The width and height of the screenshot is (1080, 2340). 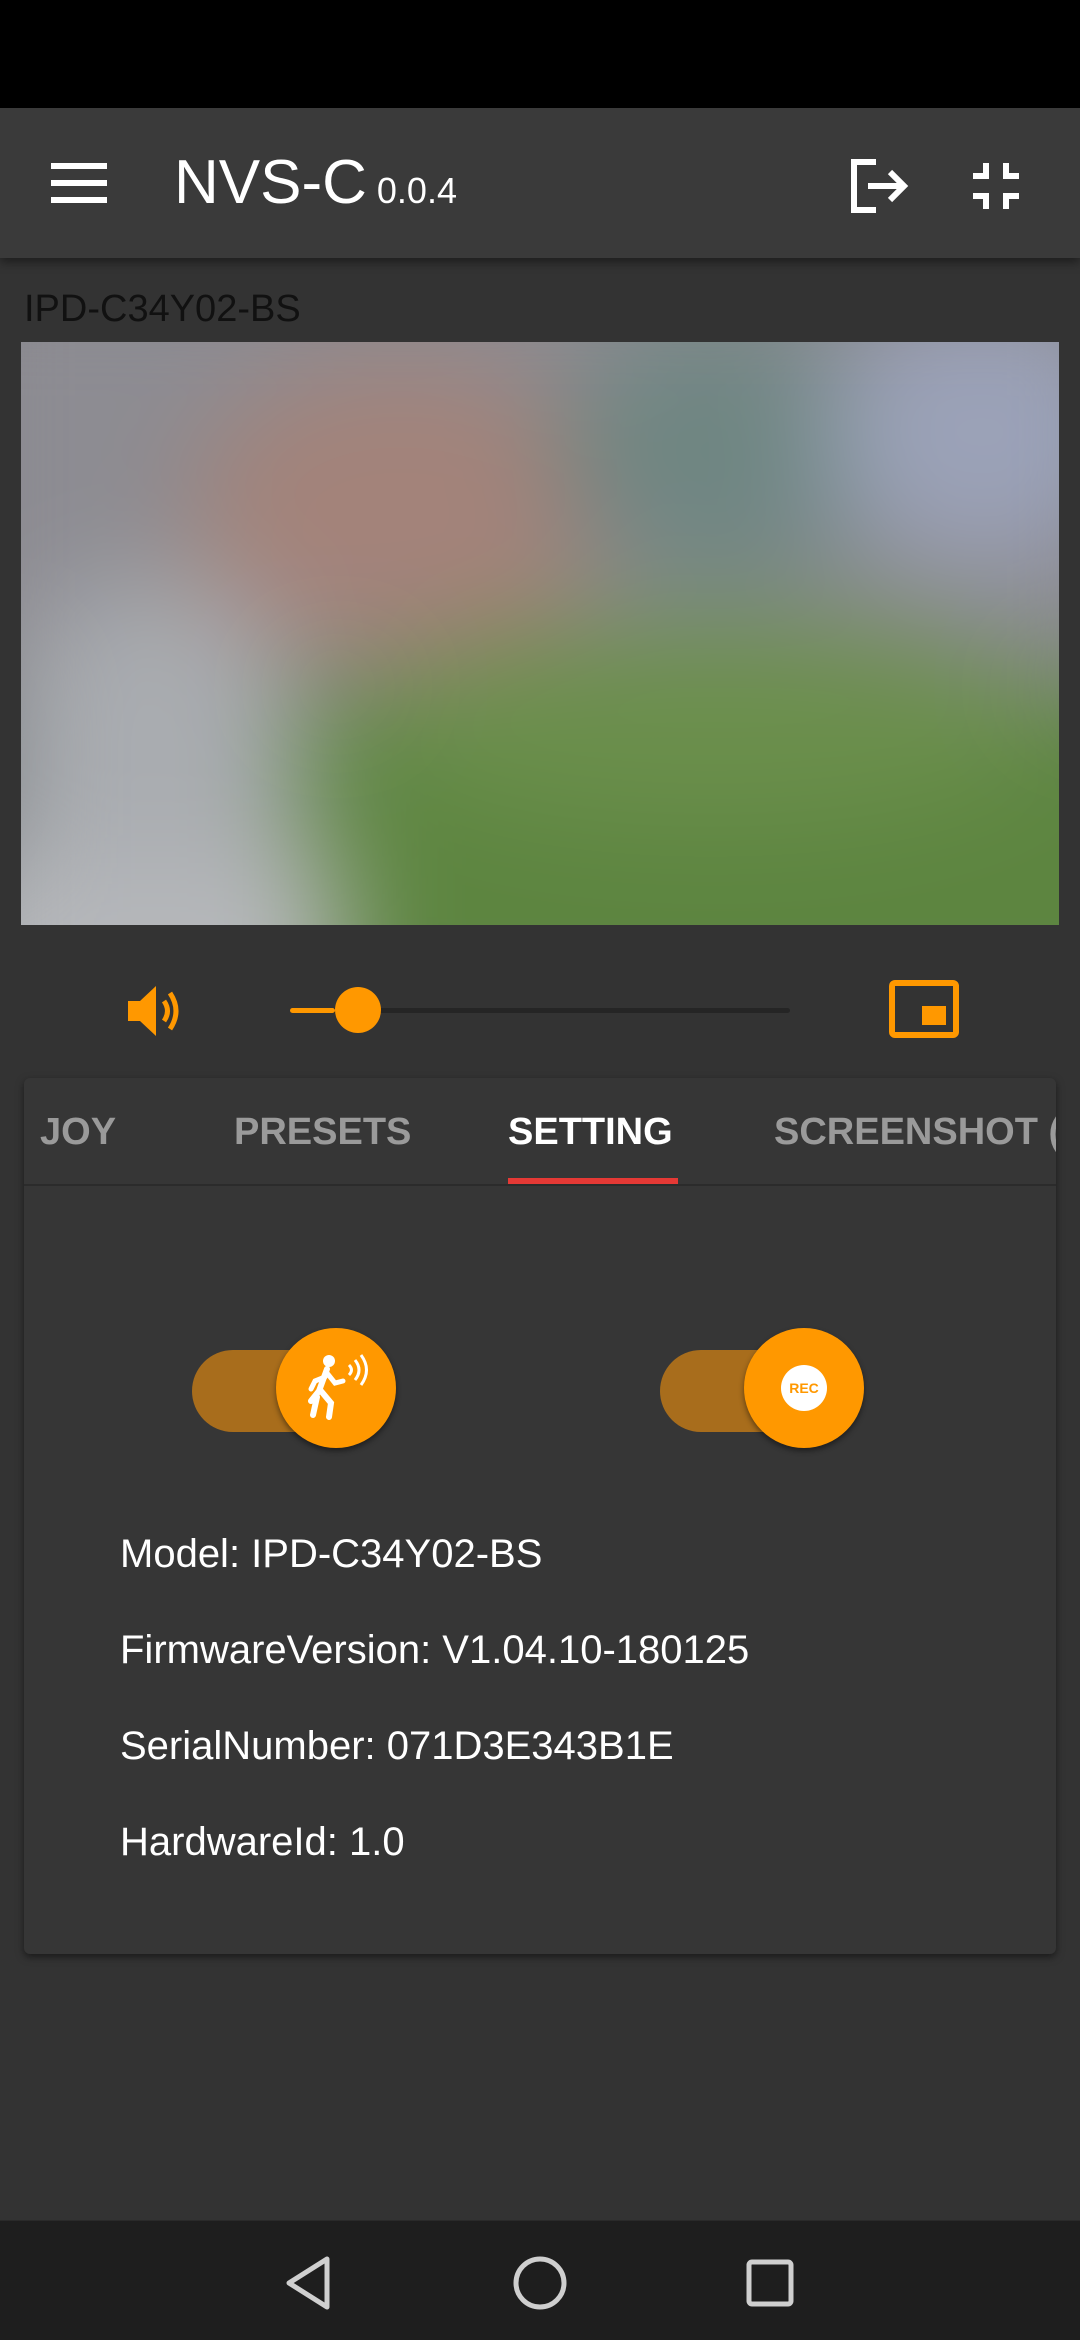 I want to click on menu-button, so click(x=79, y=183).